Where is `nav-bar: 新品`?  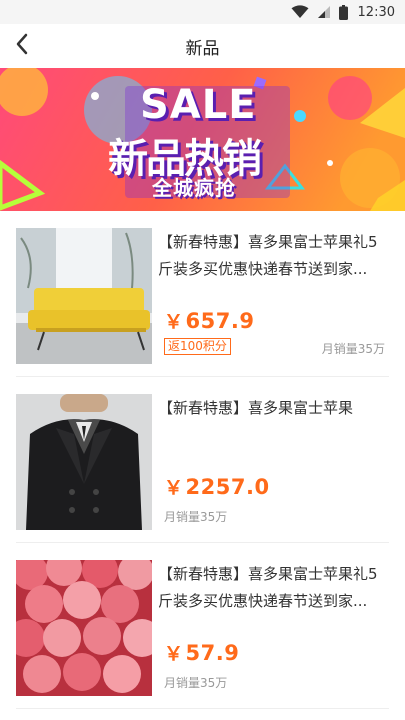 nav-bar: 新品 is located at coordinates (202, 46).